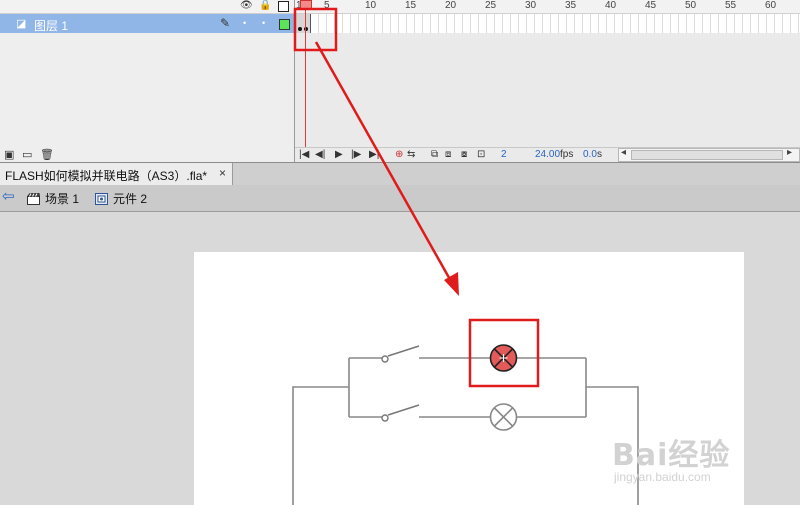 The width and height of the screenshot is (800, 505). What do you see at coordinates (504, 155) in the screenshot?
I see `current-frame-value: 2` at bounding box center [504, 155].